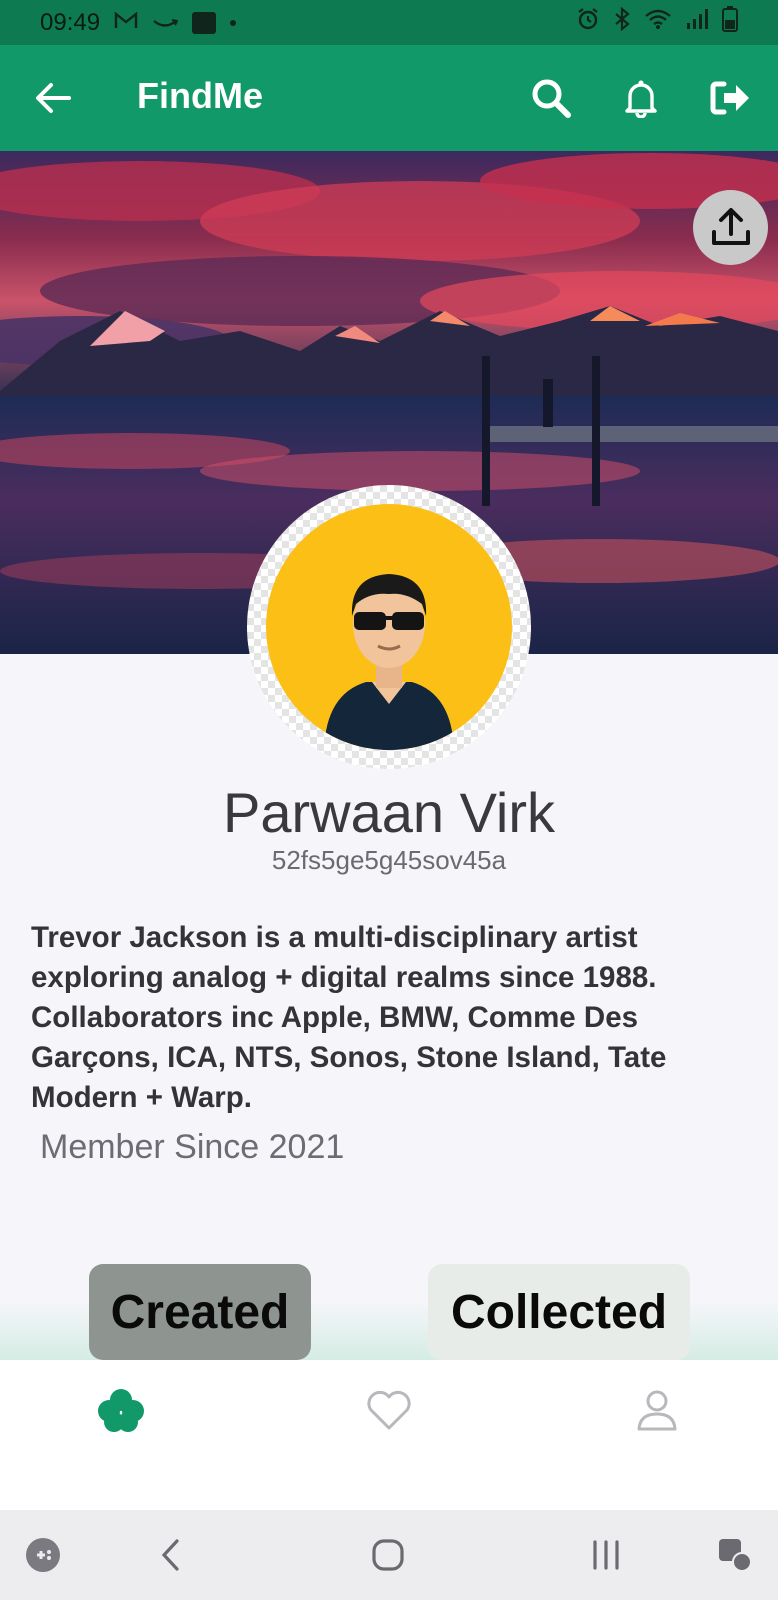 The image size is (778, 1600). Describe the element at coordinates (53, 98) in the screenshot. I see `back-arrow-icon` at that location.